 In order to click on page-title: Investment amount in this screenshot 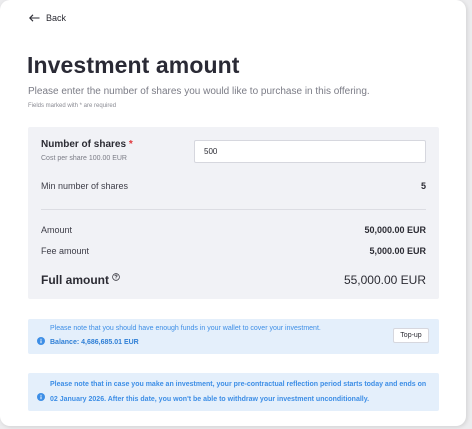, I will do `click(133, 65)`.